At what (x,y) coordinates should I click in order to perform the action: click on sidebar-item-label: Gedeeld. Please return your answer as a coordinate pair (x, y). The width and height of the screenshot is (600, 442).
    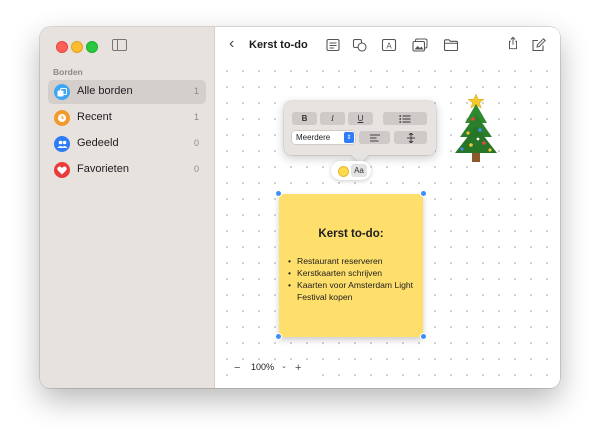
    Looking at the image, I should click on (98, 143).